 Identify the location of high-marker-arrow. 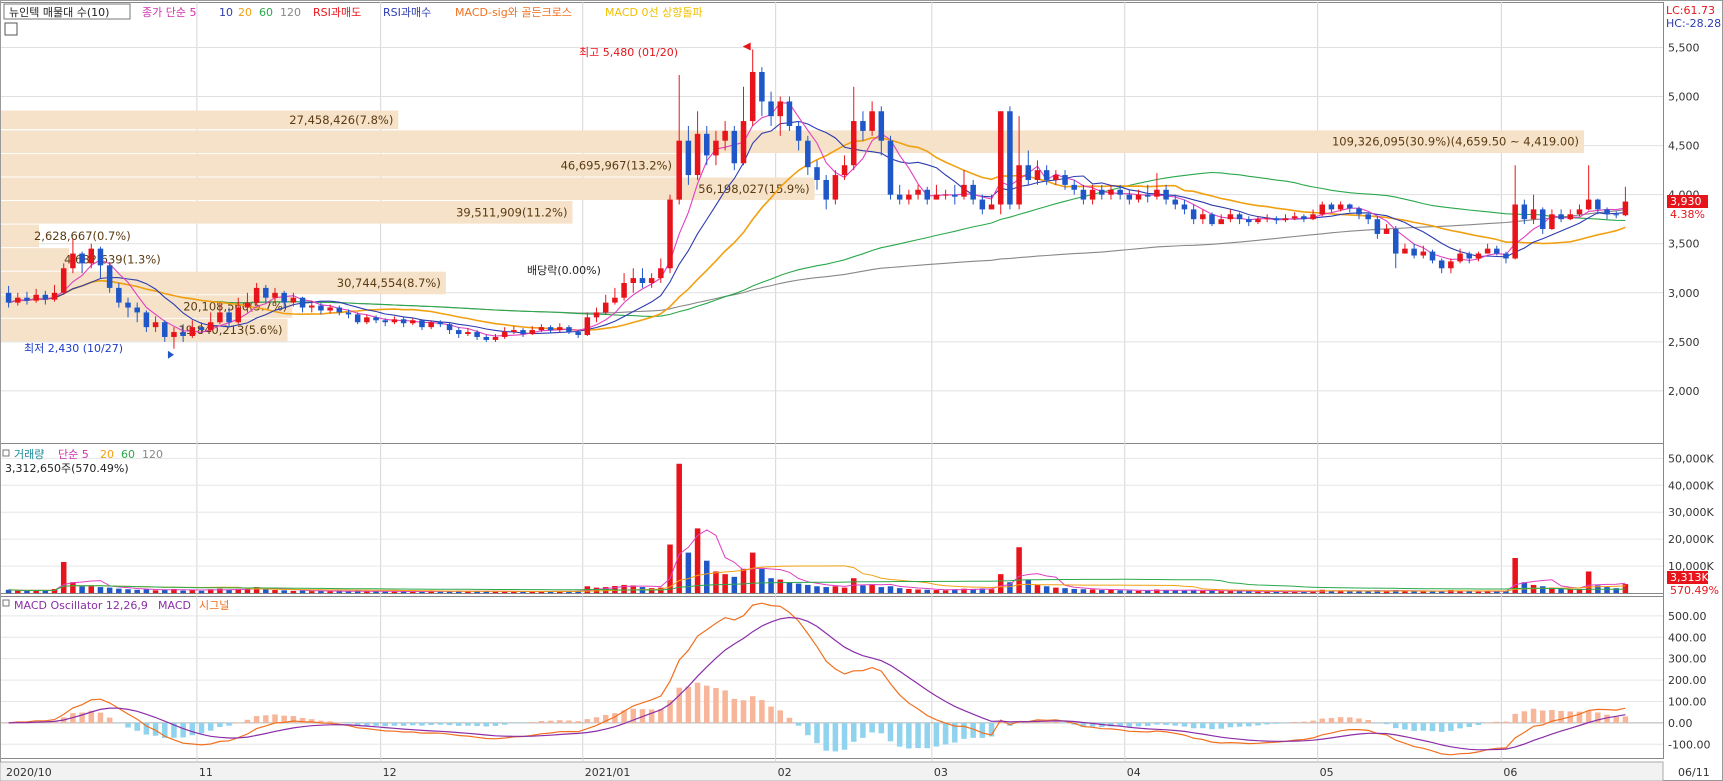
(746, 46).